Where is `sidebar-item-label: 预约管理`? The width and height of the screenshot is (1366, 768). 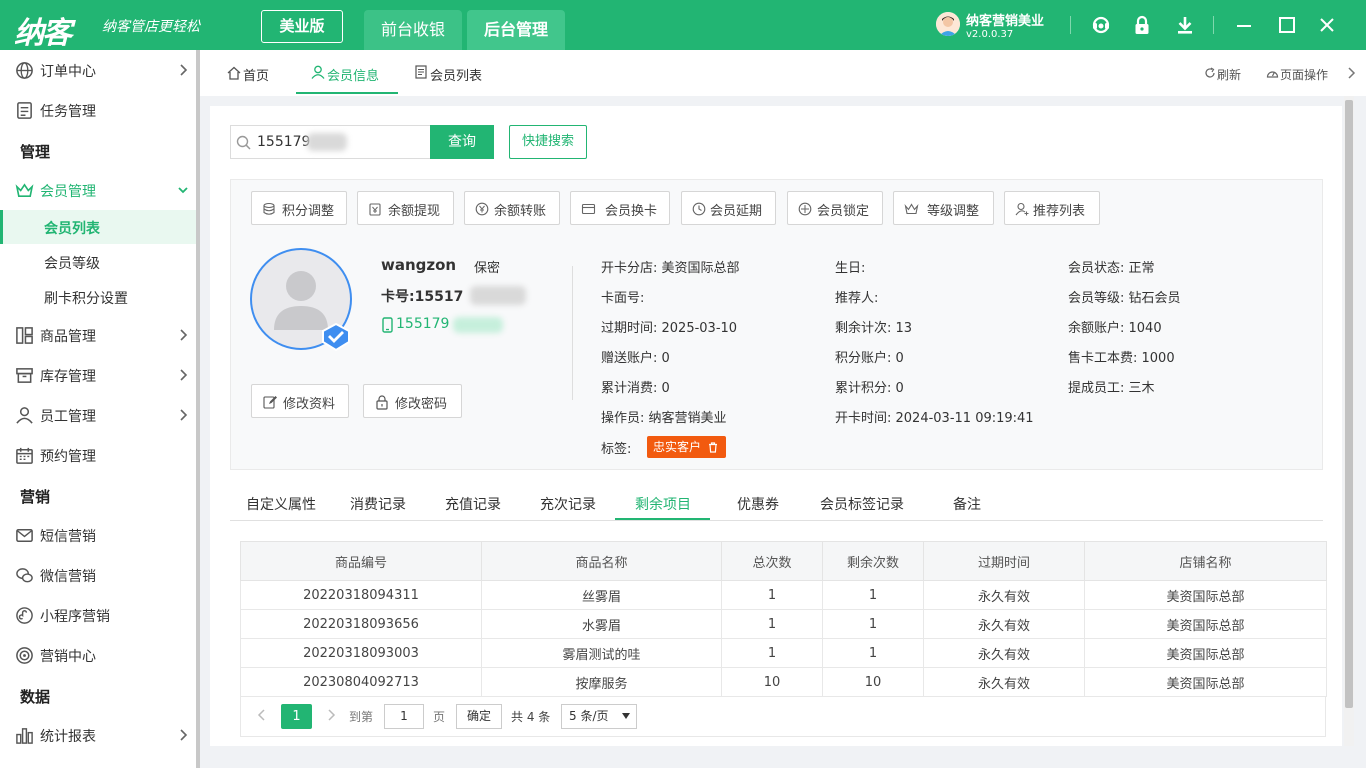 sidebar-item-label: 预约管理 is located at coordinates (68, 457).